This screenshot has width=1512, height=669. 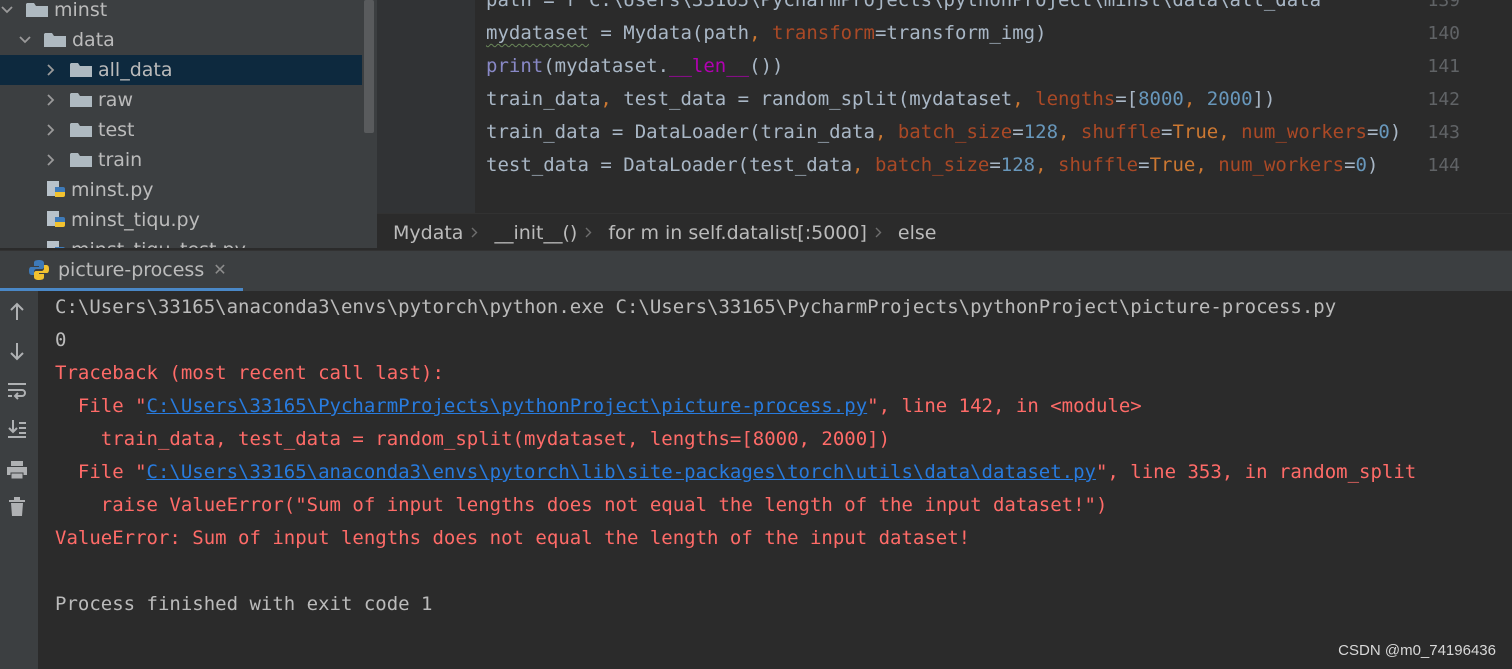 What do you see at coordinates (39, 270) in the screenshot?
I see `python-icon` at bounding box center [39, 270].